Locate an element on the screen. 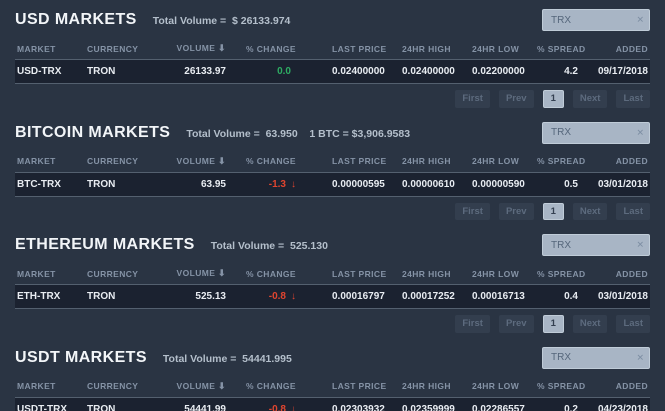 This screenshot has width=665, height=411. cell-added: 03/01/2018 is located at coordinates (622, 184).